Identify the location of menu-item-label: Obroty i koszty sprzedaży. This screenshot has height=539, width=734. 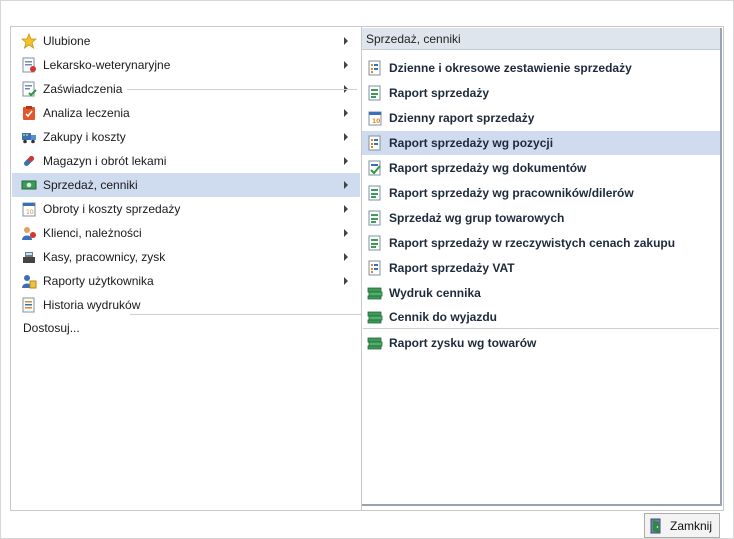
(112, 209).